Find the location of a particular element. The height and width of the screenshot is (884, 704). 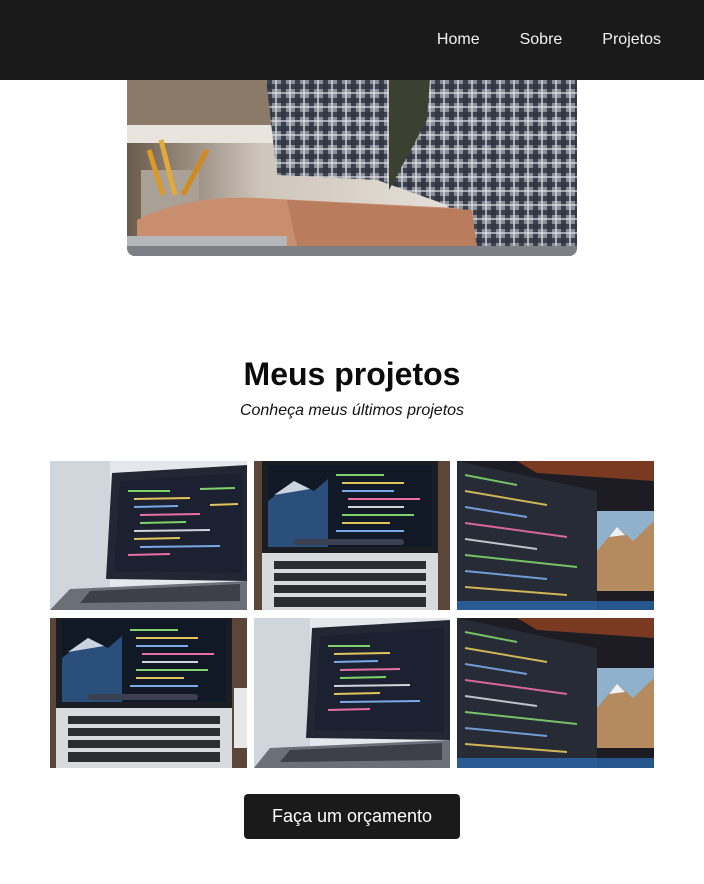

request-quote-button: Faça um orçamento is located at coordinates (352, 816).